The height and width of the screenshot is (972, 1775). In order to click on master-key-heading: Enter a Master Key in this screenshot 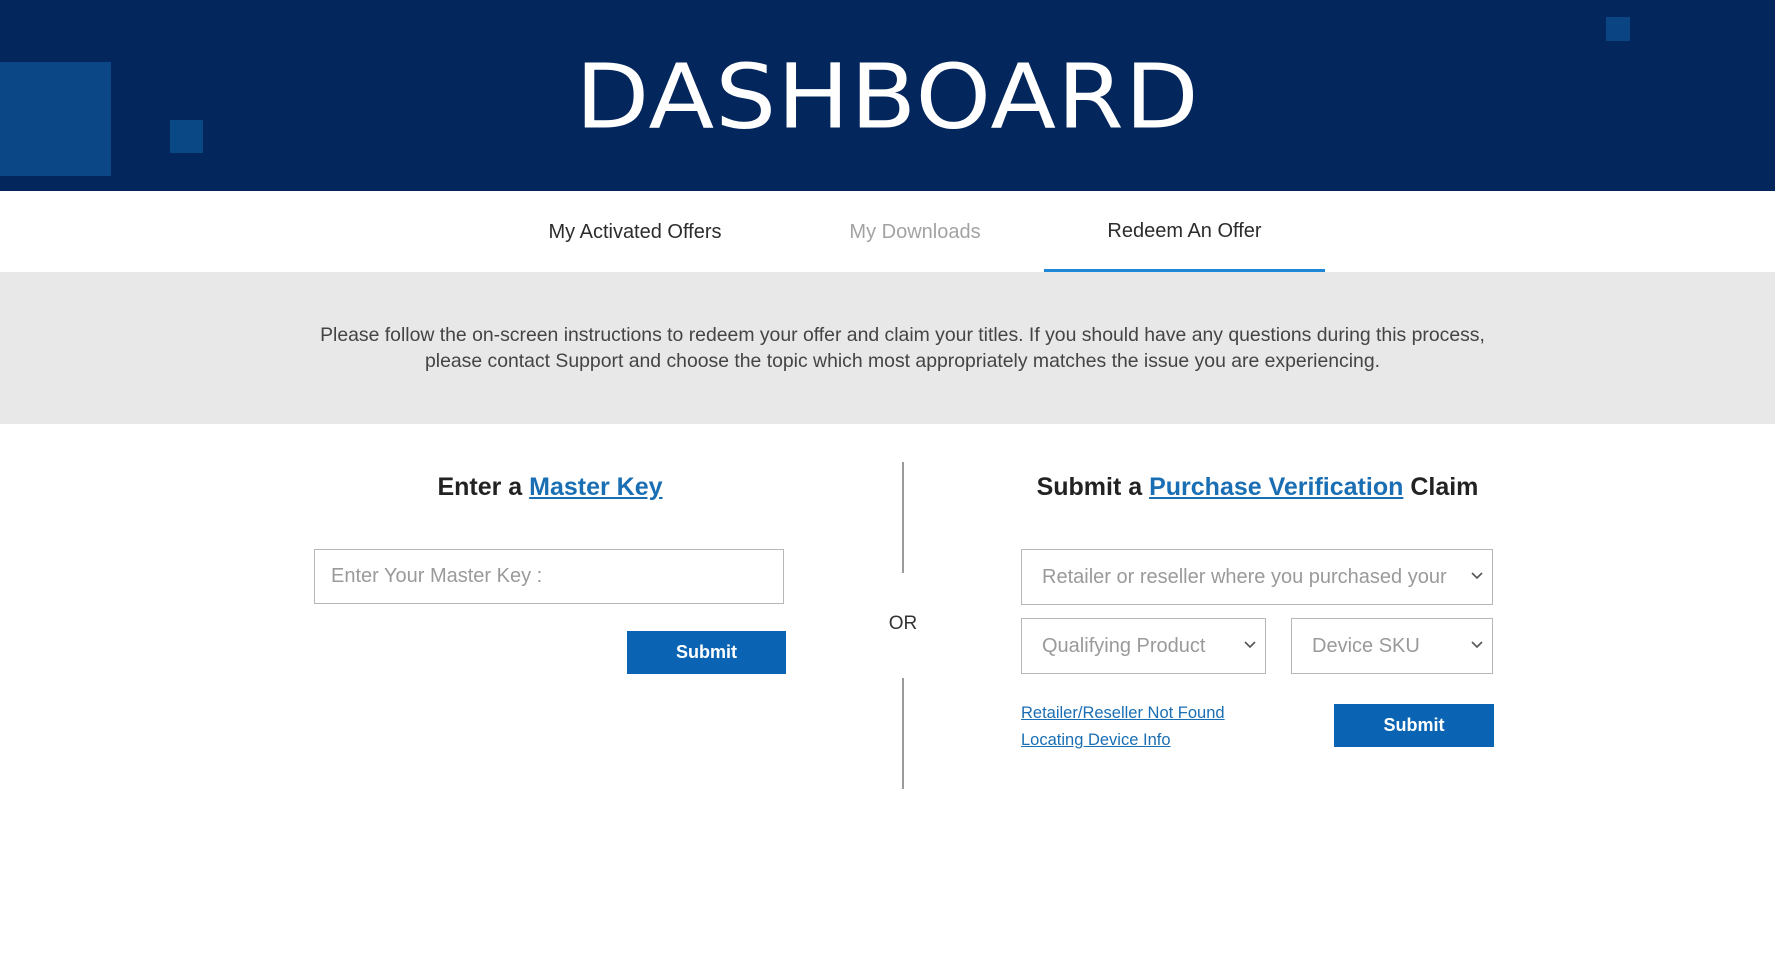, I will do `click(550, 487)`.